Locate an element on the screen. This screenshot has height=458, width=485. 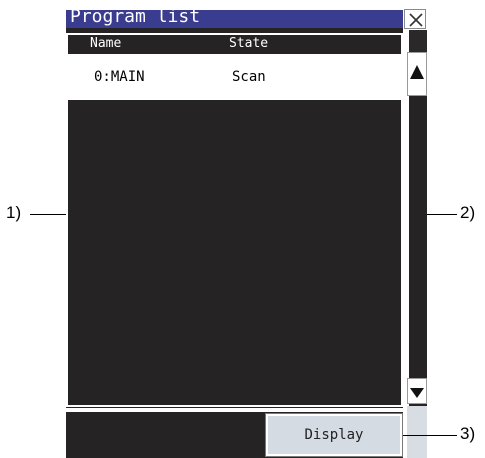
window-title: Program list is located at coordinates (135, 16).